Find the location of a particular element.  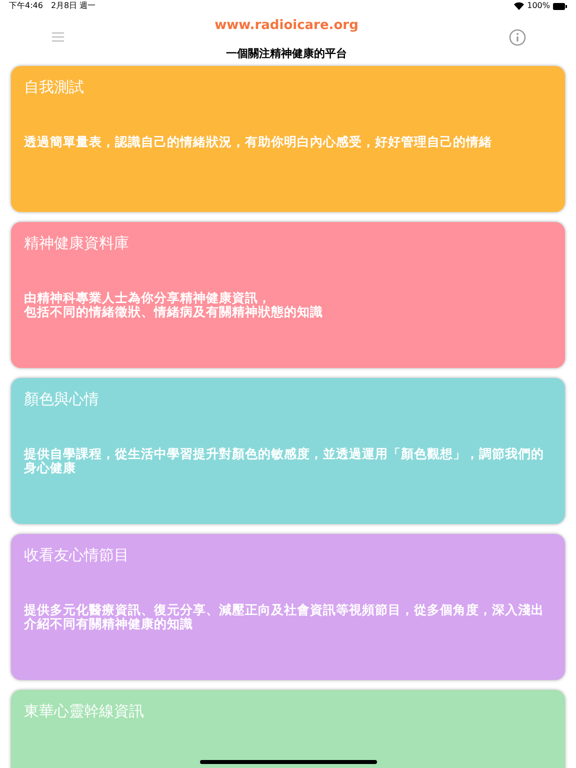

card-title: 東華心靈幹線資訊 is located at coordinates (84, 711).